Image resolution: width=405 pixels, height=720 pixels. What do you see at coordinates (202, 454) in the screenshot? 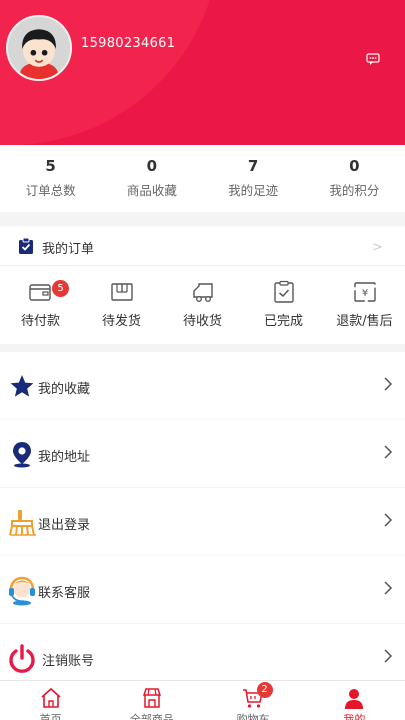
I see `menu-item-address: 我的地址` at bounding box center [202, 454].